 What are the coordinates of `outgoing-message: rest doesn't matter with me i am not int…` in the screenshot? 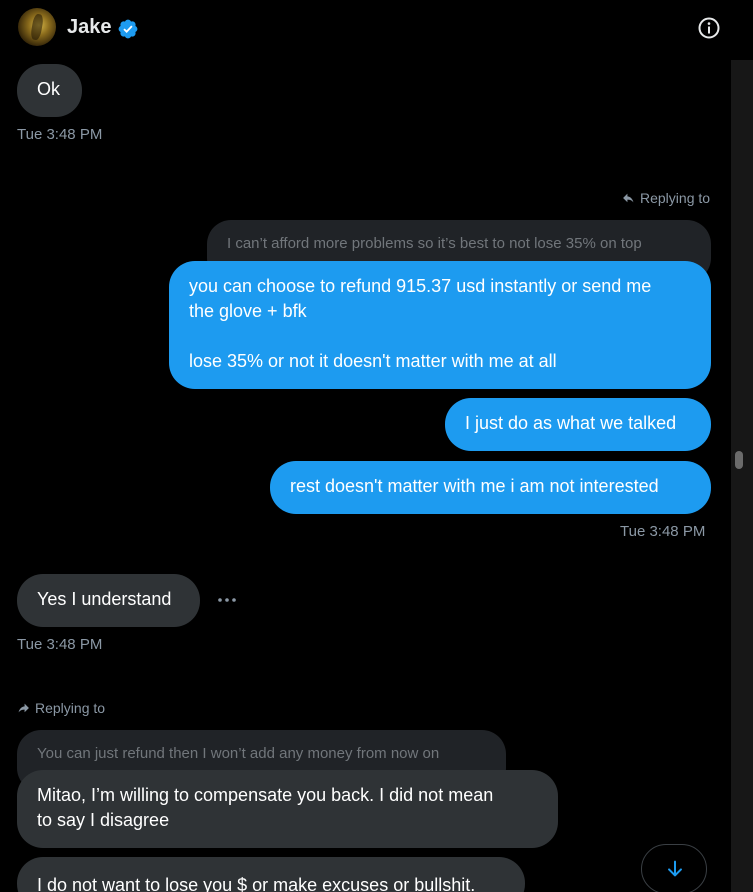 It's located at (490, 487).